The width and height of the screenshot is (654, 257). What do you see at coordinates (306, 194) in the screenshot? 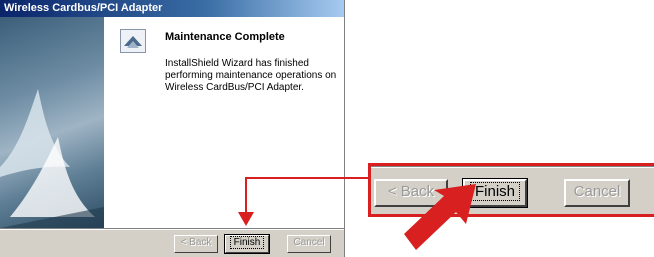
I see `callout-connector-line` at bounding box center [306, 194].